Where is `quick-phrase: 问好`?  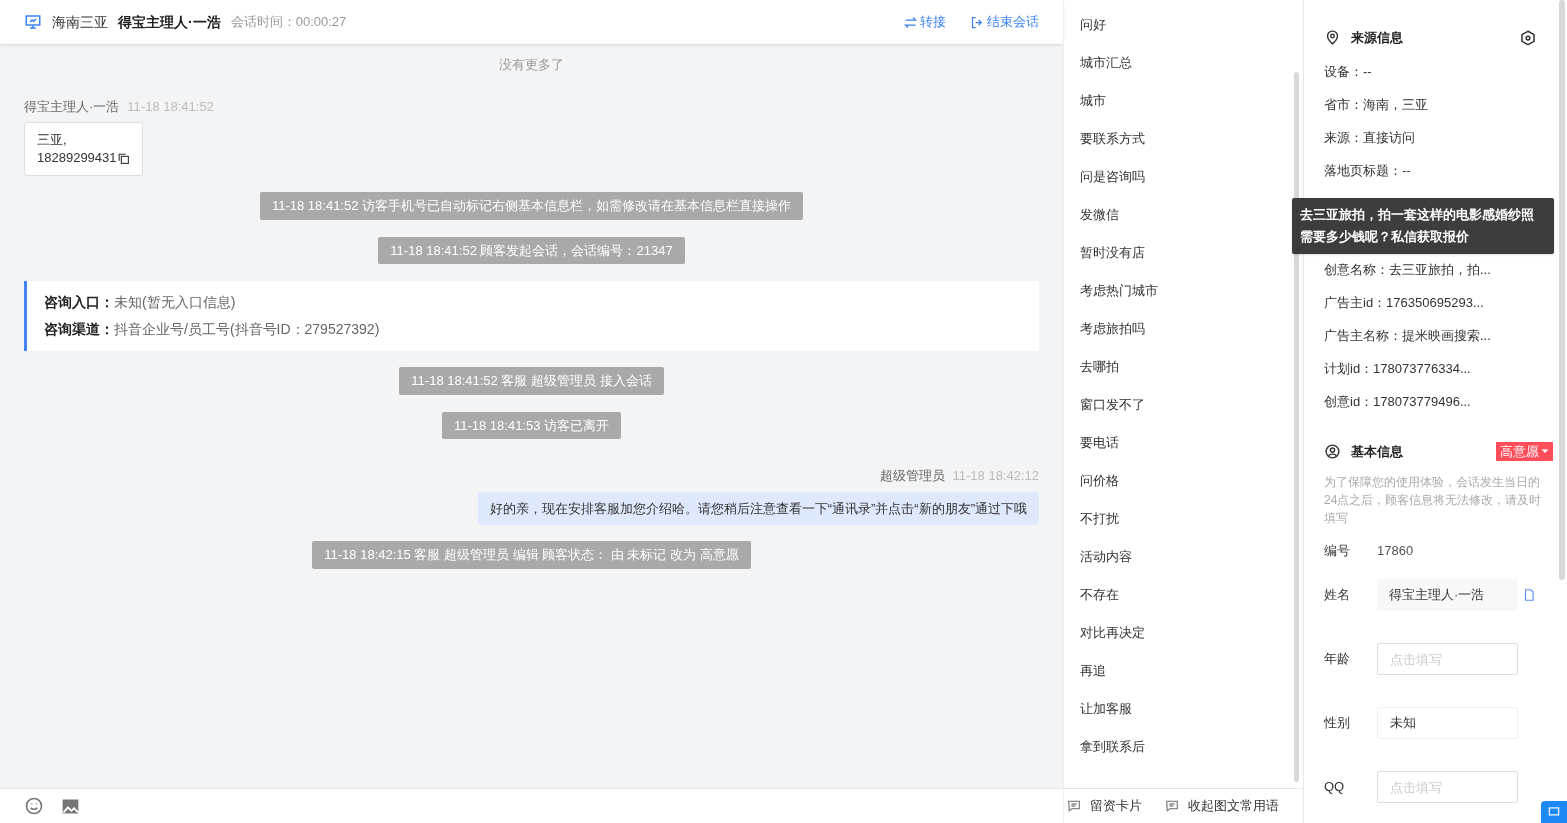
quick-phrase: 问好 is located at coordinates (1191, 33).